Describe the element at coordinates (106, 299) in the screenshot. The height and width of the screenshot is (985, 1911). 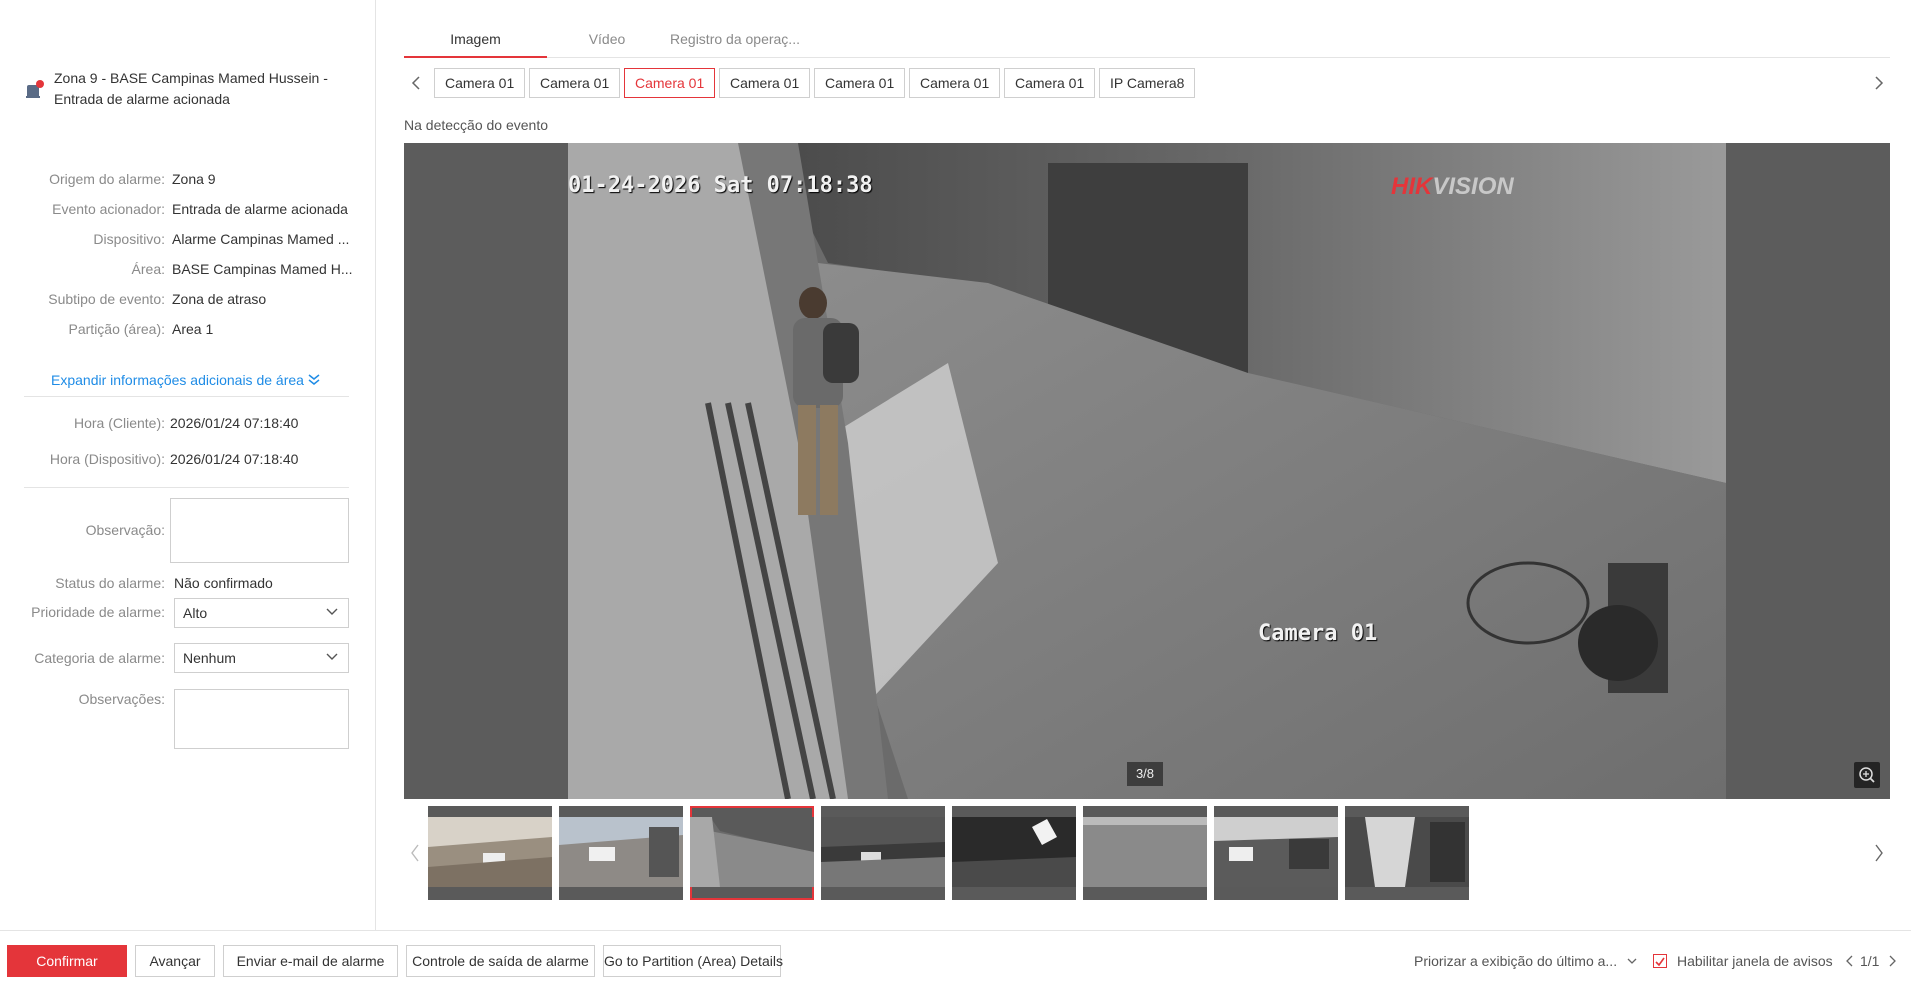
I see `detail-label: Subtipo de evento:` at that location.